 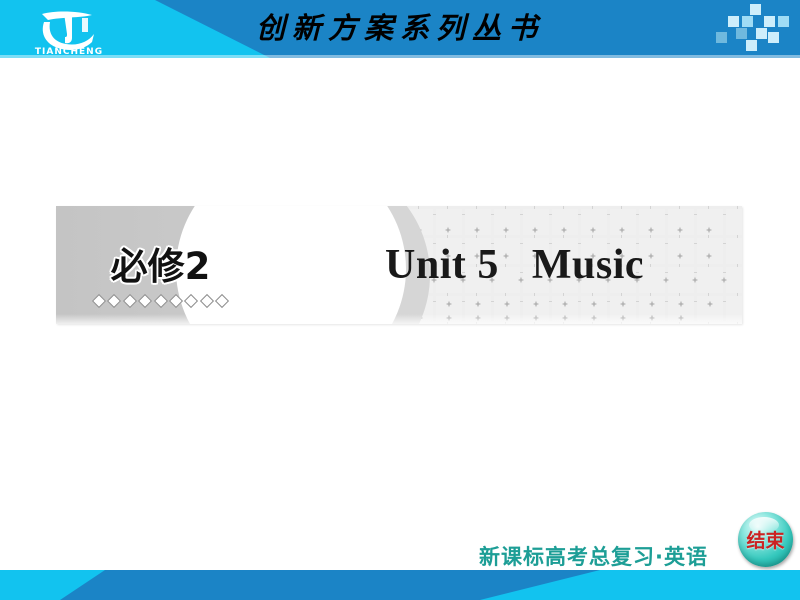 What do you see at coordinates (160, 266) in the screenshot?
I see `volume-label: 必修2` at bounding box center [160, 266].